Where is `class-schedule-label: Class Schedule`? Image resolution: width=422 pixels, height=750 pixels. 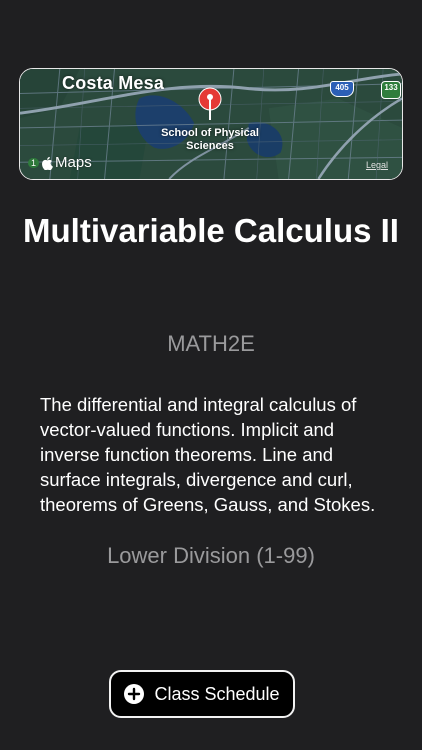
class-schedule-label: Class Schedule is located at coordinates (217, 693).